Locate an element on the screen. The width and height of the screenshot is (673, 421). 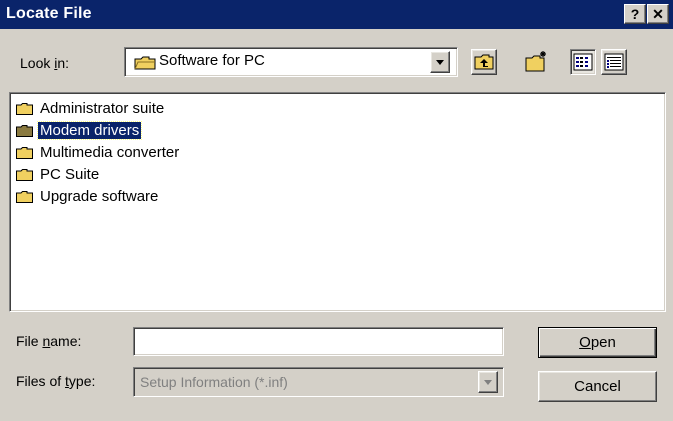
new-folder-icon is located at coordinates (535, 61).